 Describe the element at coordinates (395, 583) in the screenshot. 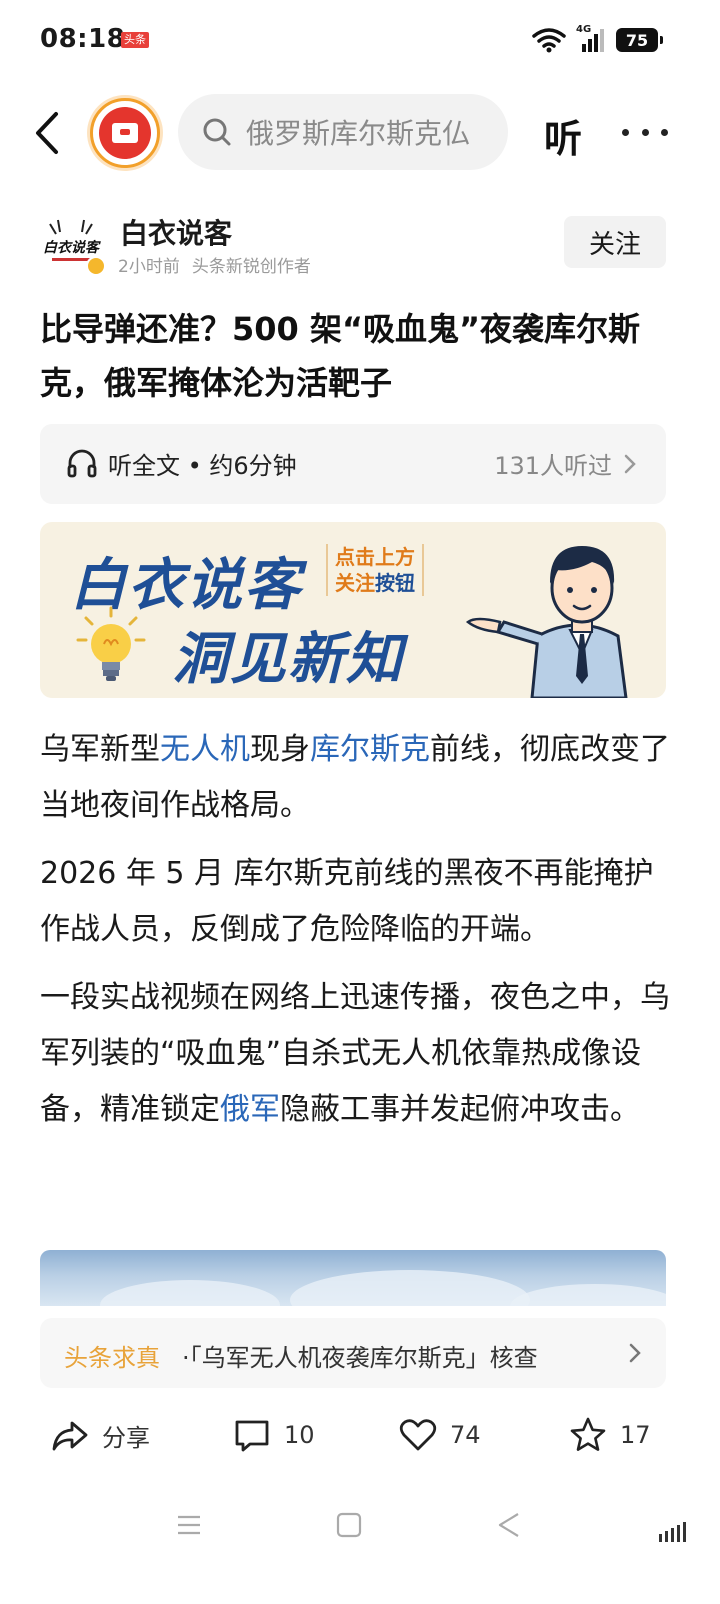

I see `banner-tip-button: 按钮` at that location.